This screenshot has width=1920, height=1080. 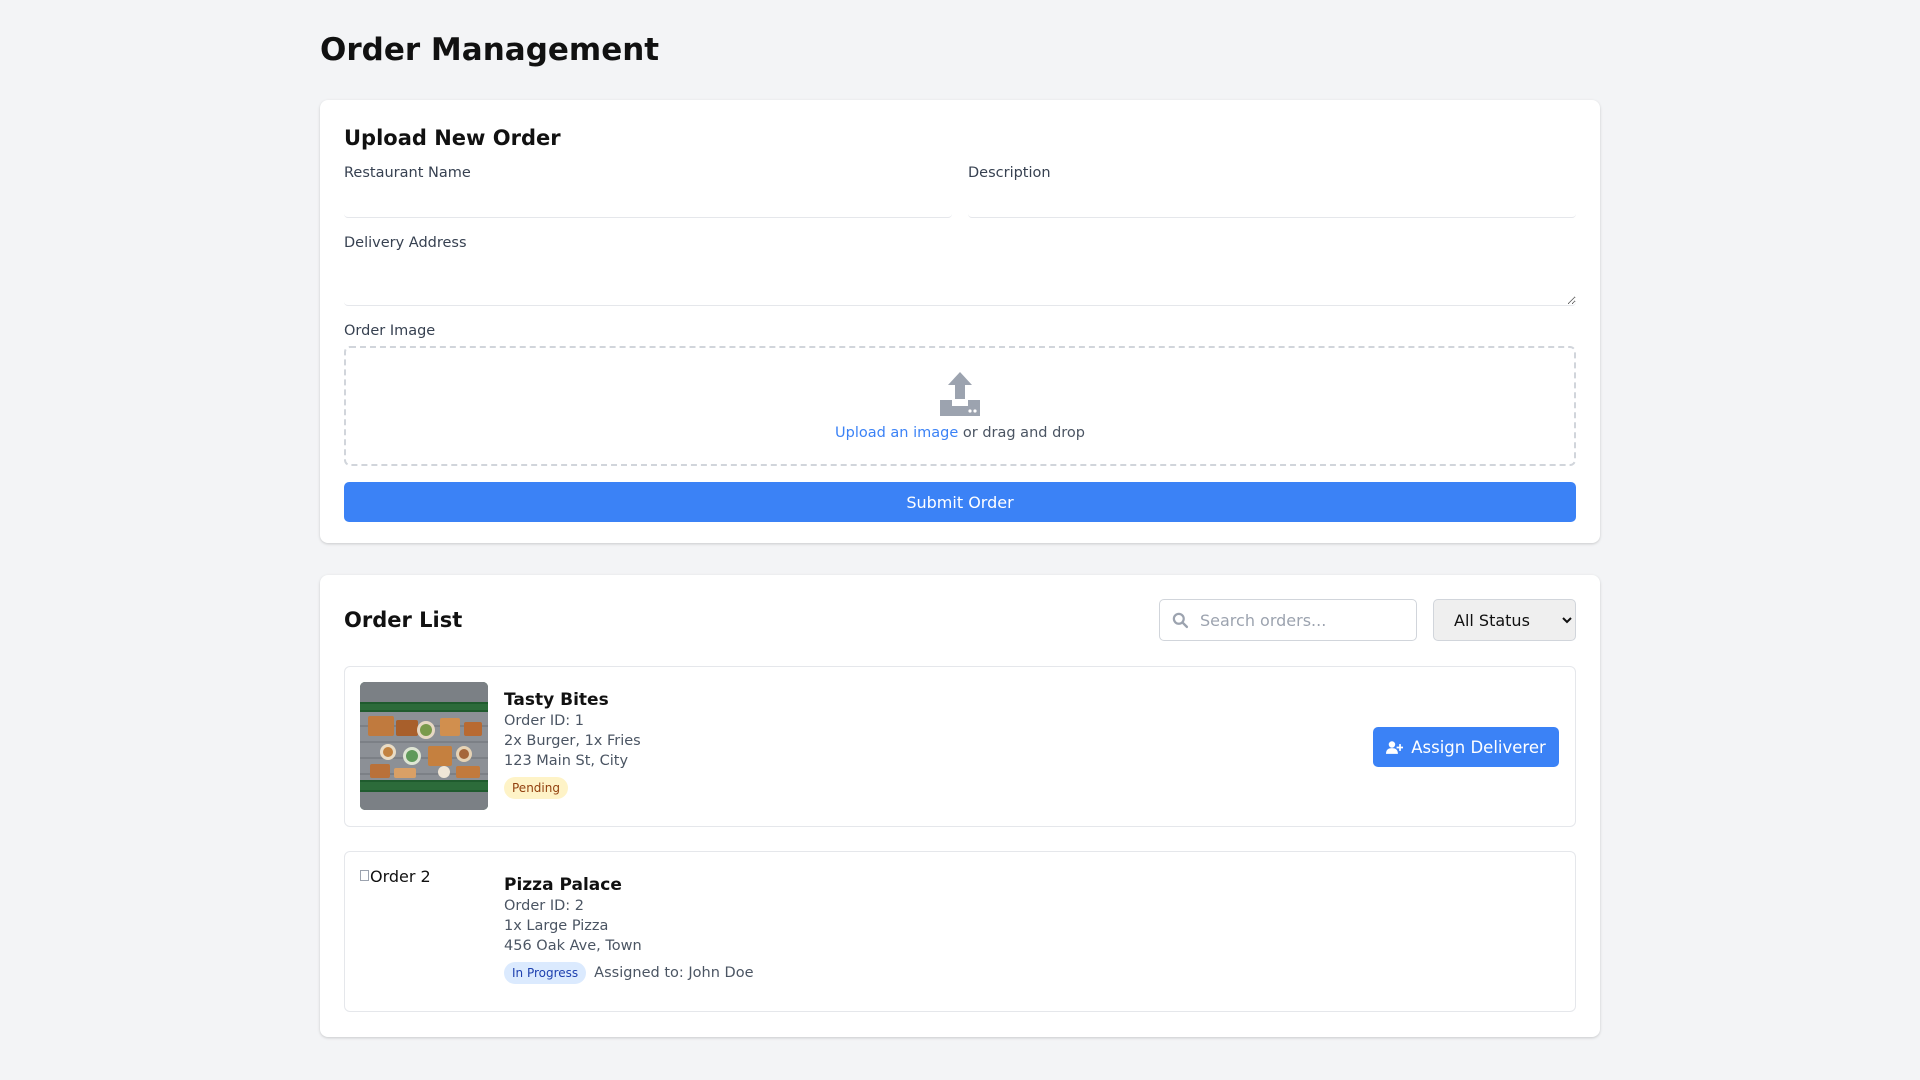 I want to click on dropzone-text: Upload an image or drag and drop, so click(x=960, y=433).